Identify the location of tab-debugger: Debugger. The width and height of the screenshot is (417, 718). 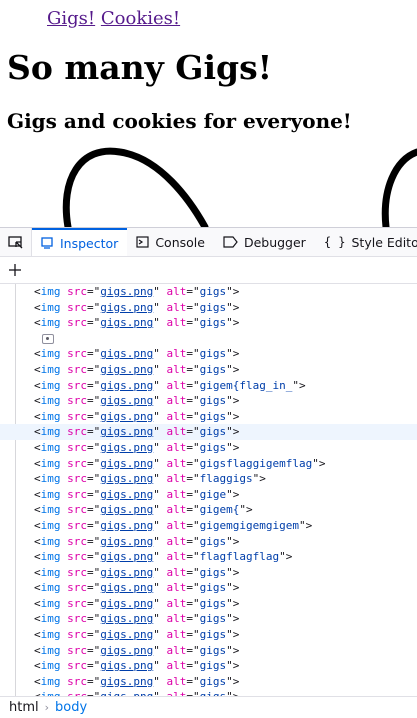
(264, 242).